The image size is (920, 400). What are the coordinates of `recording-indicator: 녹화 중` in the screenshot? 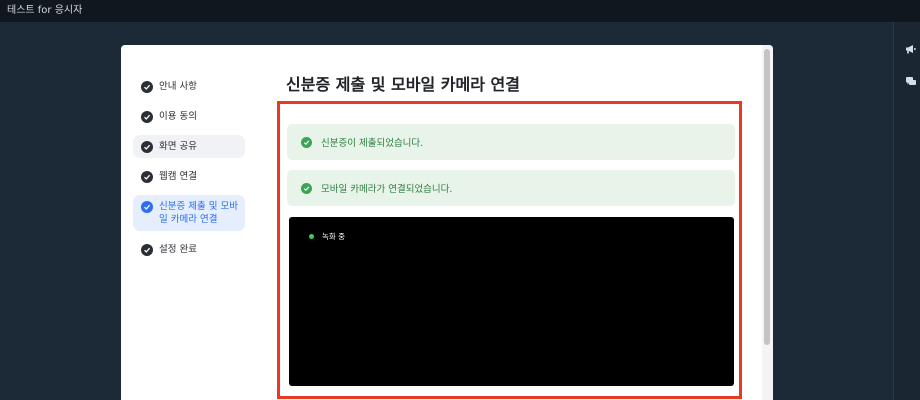 It's located at (327, 236).